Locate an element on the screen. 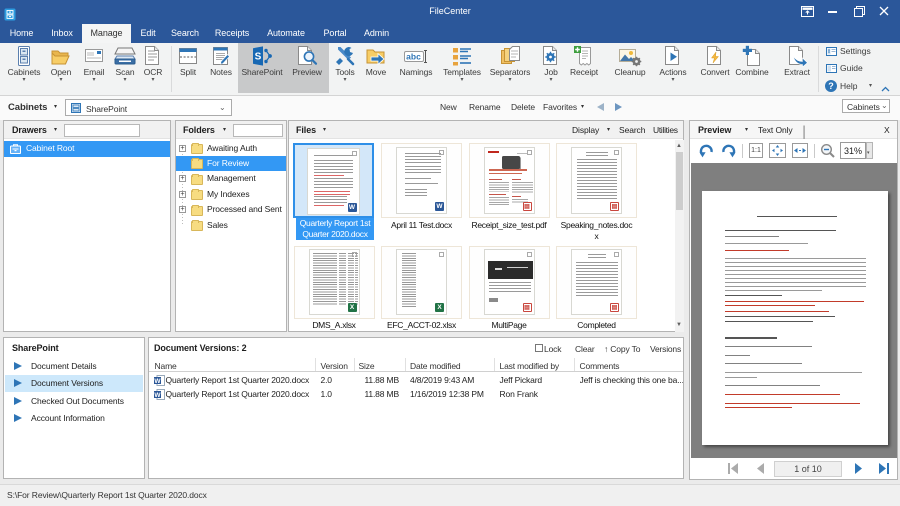  svg-text: abc is located at coordinates (413, 57).